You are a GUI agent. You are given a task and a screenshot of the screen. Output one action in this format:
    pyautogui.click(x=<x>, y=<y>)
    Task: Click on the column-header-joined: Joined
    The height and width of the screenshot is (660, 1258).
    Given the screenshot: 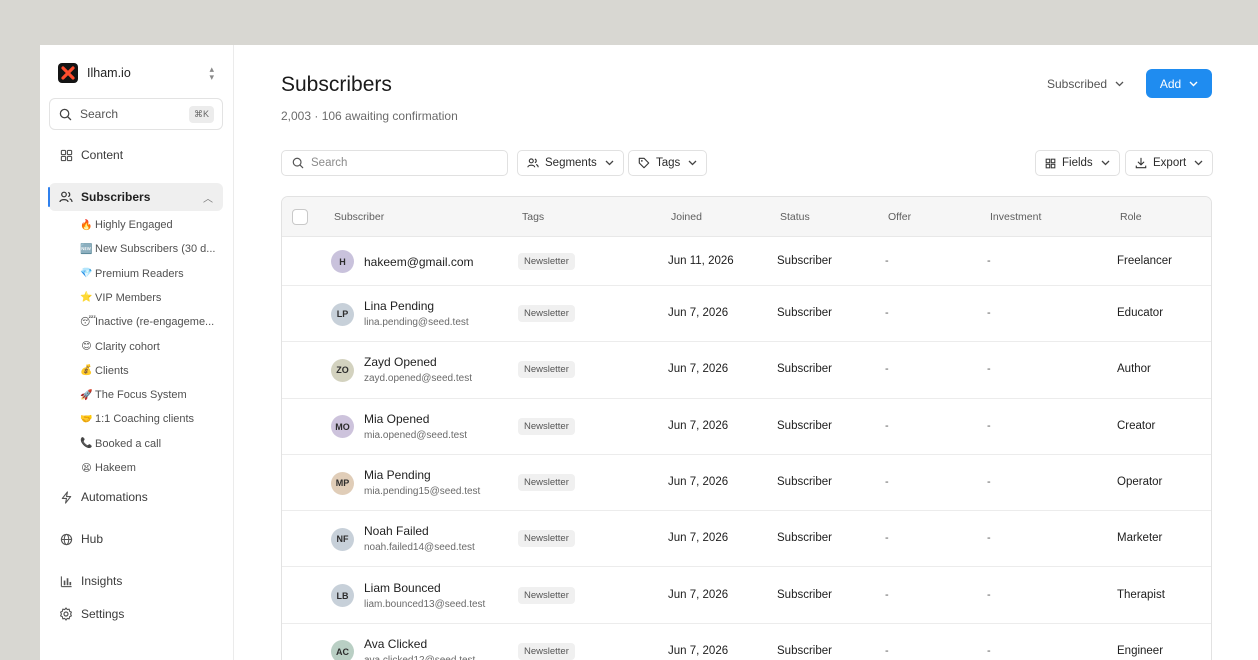 What is the action you would take?
    pyautogui.click(x=686, y=217)
    